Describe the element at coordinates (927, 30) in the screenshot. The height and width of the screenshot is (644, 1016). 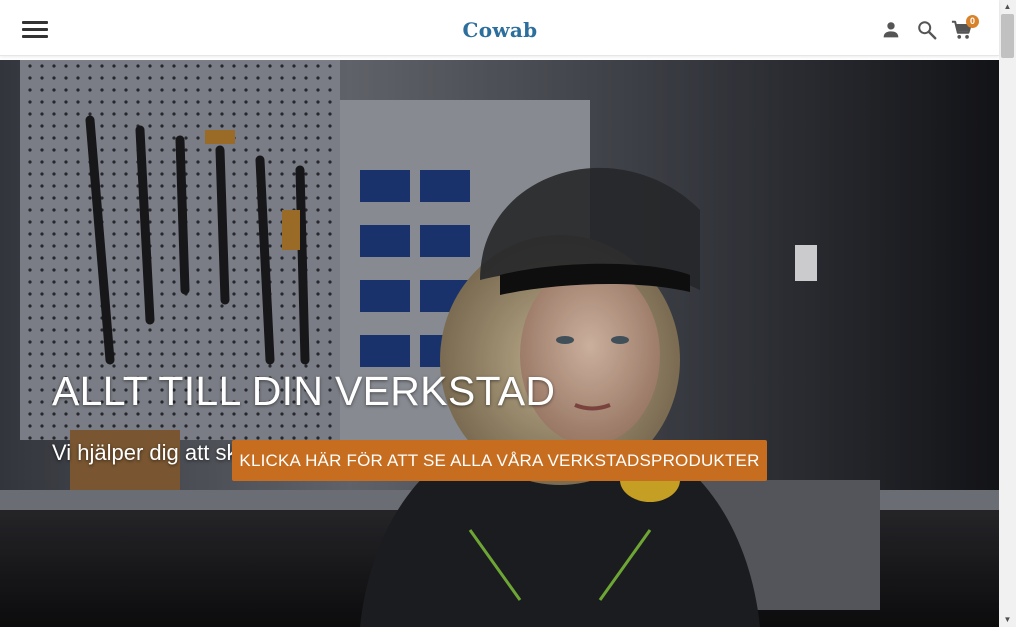
I see `search-icon` at that location.